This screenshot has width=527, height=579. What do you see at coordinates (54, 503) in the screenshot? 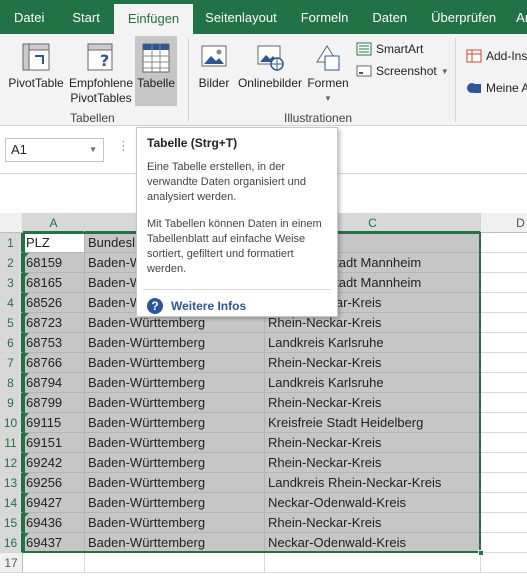
I see `cell-a-14: 69427` at bounding box center [54, 503].